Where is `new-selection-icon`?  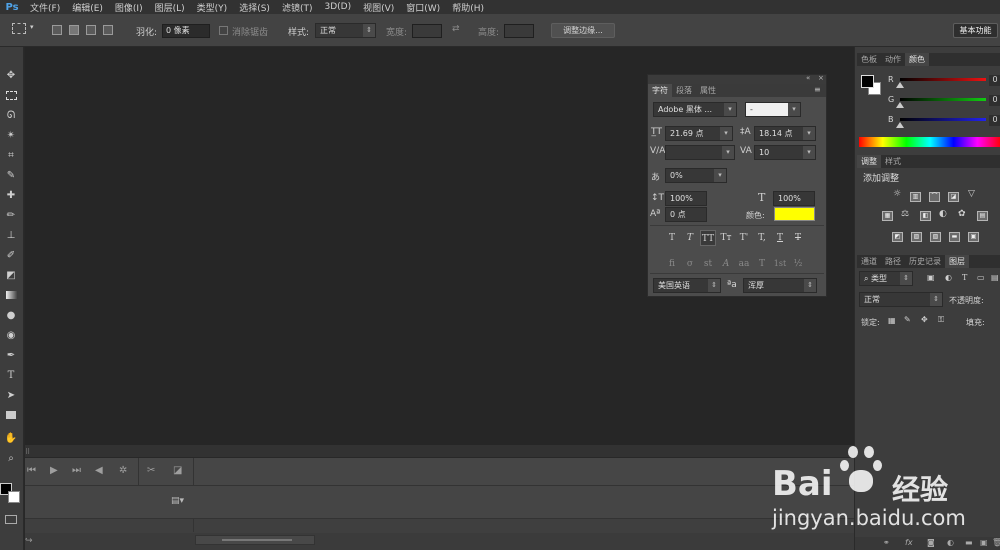 new-selection-icon is located at coordinates (57, 30).